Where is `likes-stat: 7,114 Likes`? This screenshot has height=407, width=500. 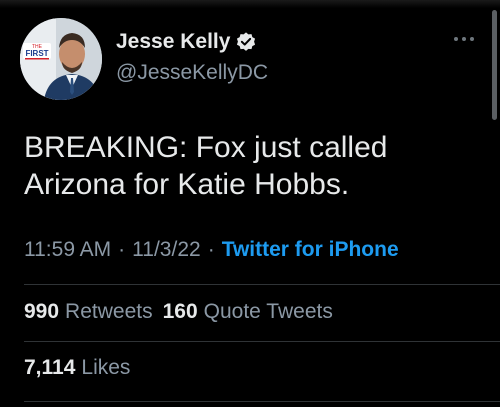
likes-stat: 7,114 Likes is located at coordinates (82, 368).